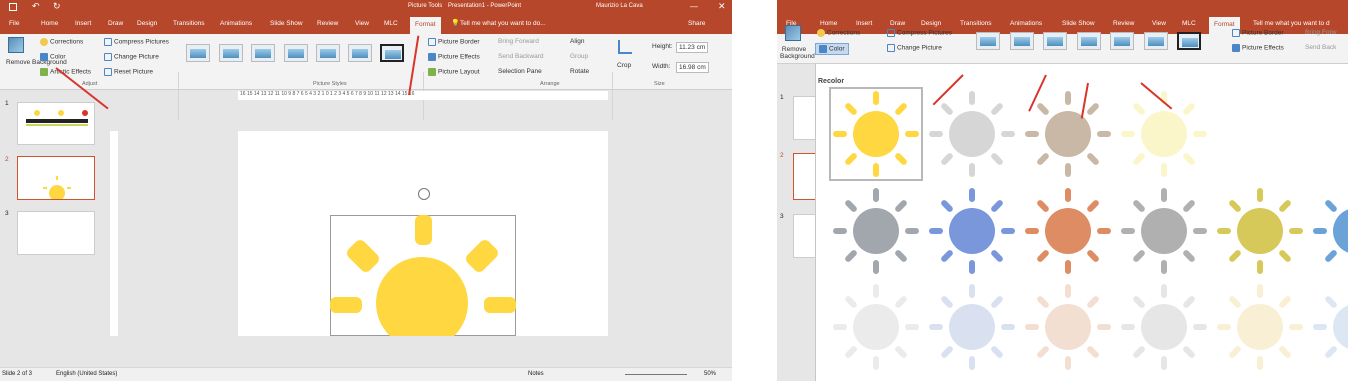 Image resolution: width=1348 pixels, height=381 pixels. What do you see at coordinates (692, 67) in the screenshot?
I see `width-input: 16.98 cm` at bounding box center [692, 67].